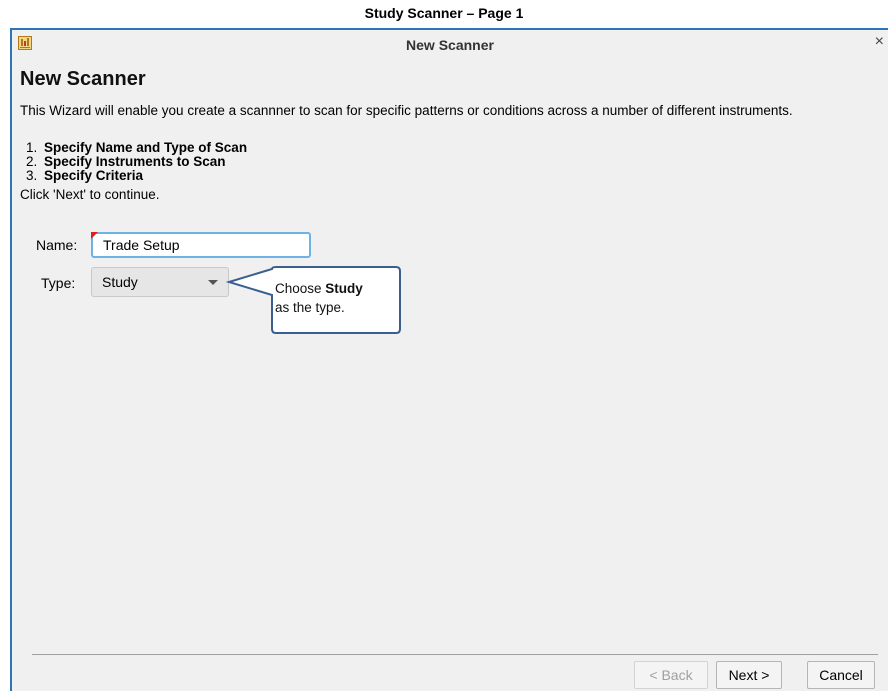  I want to click on callout-text: Choose Study as the type., so click(337, 298).